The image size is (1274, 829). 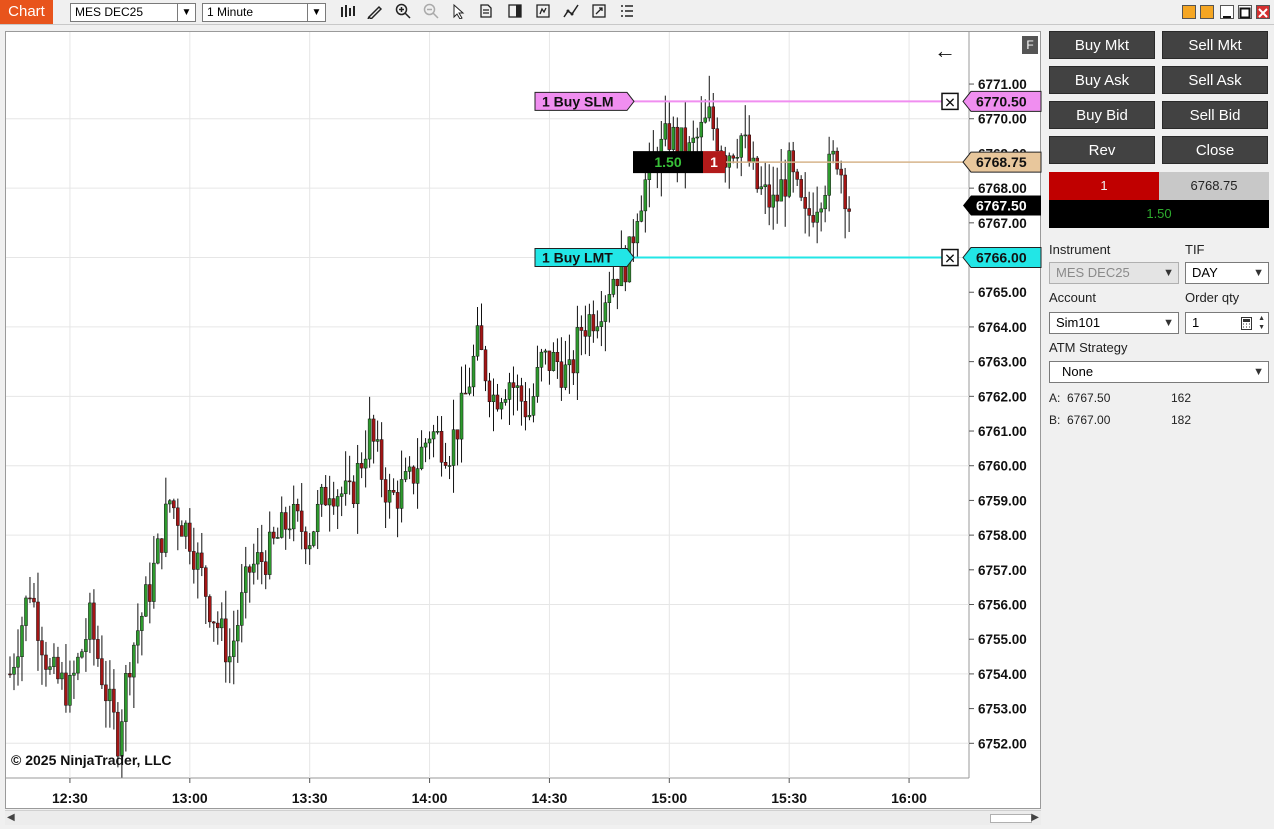 What do you see at coordinates (486, 12) in the screenshot?
I see `data-box-icon` at bounding box center [486, 12].